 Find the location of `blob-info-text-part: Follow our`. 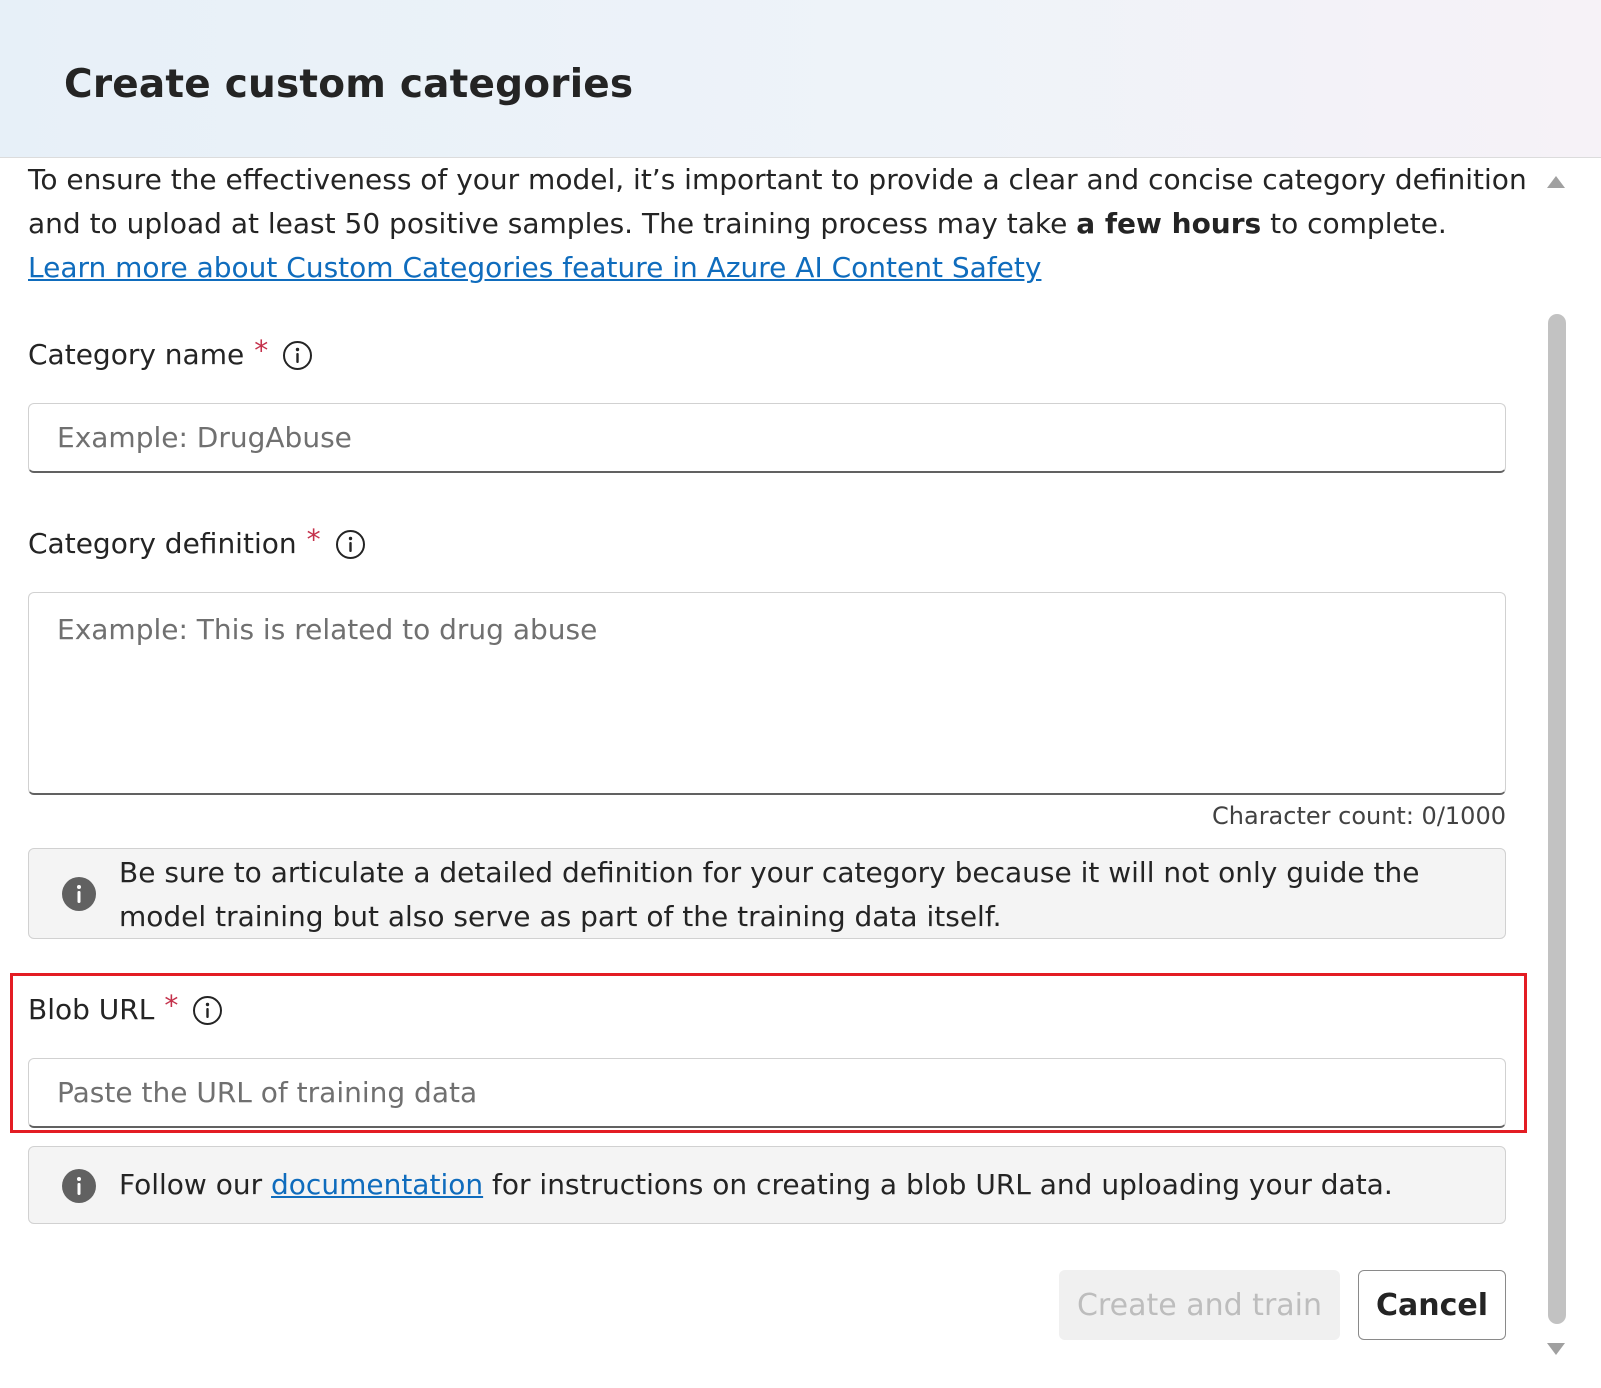

blob-info-text-part: Follow our is located at coordinates (195, 1184).